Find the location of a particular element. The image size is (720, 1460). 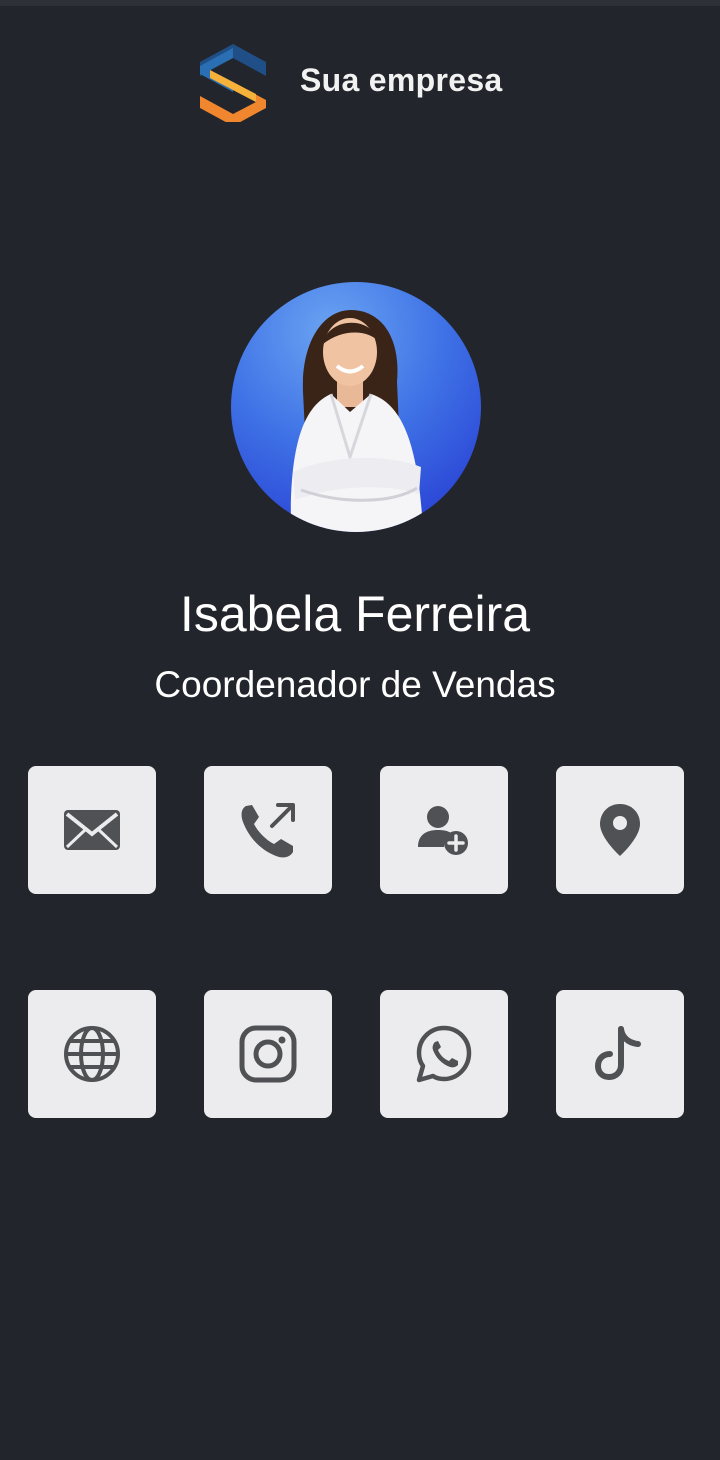

email-button is located at coordinates (92, 830).